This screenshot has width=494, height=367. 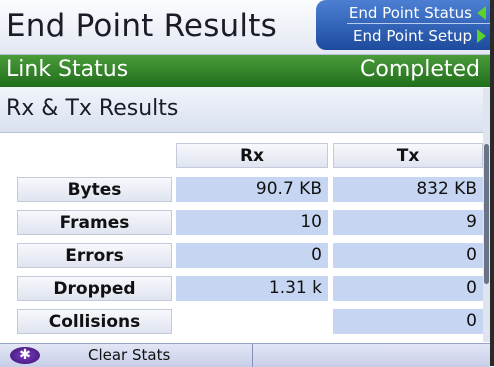 What do you see at coordinates (481, 36) in the screenshot?
I see `arrow-right-icon` at bounding box center [481, 36].